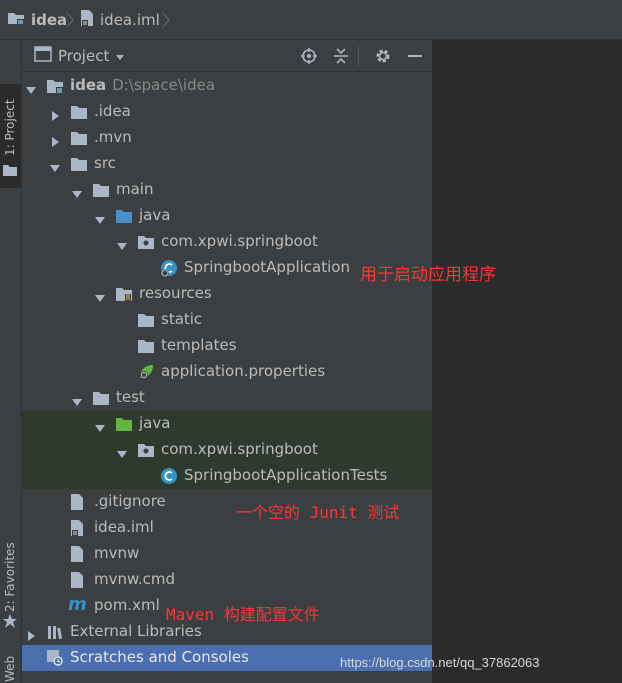  I want to click on collapse-all-icon, so click(341, 56).